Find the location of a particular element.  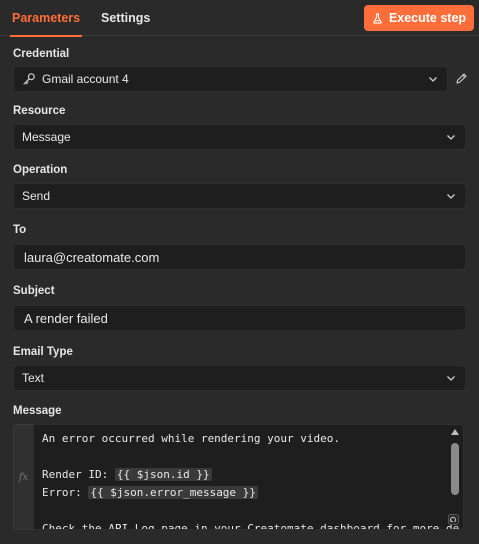

message-line: Error: {{ $json.error_message }} is located at coordinates (150, 492).